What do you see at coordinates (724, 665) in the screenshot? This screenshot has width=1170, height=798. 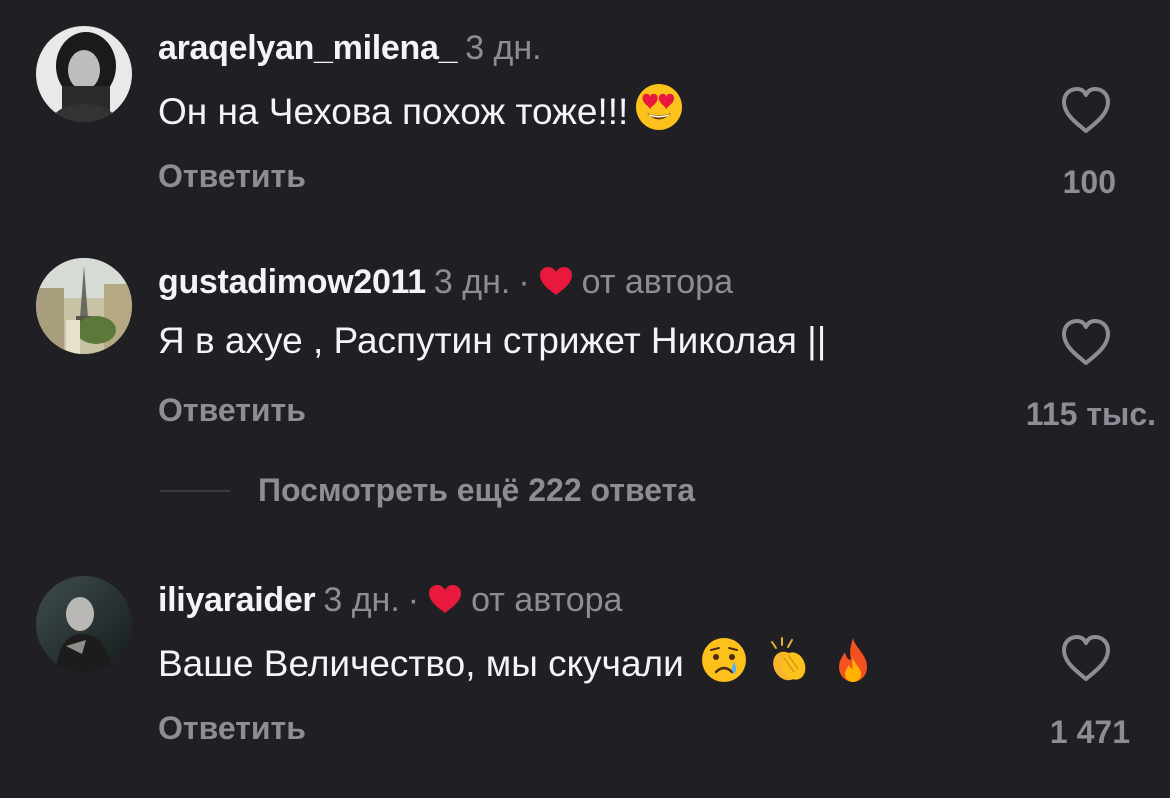 I see `crying-face-emoji` at bounding box center [724, 665].